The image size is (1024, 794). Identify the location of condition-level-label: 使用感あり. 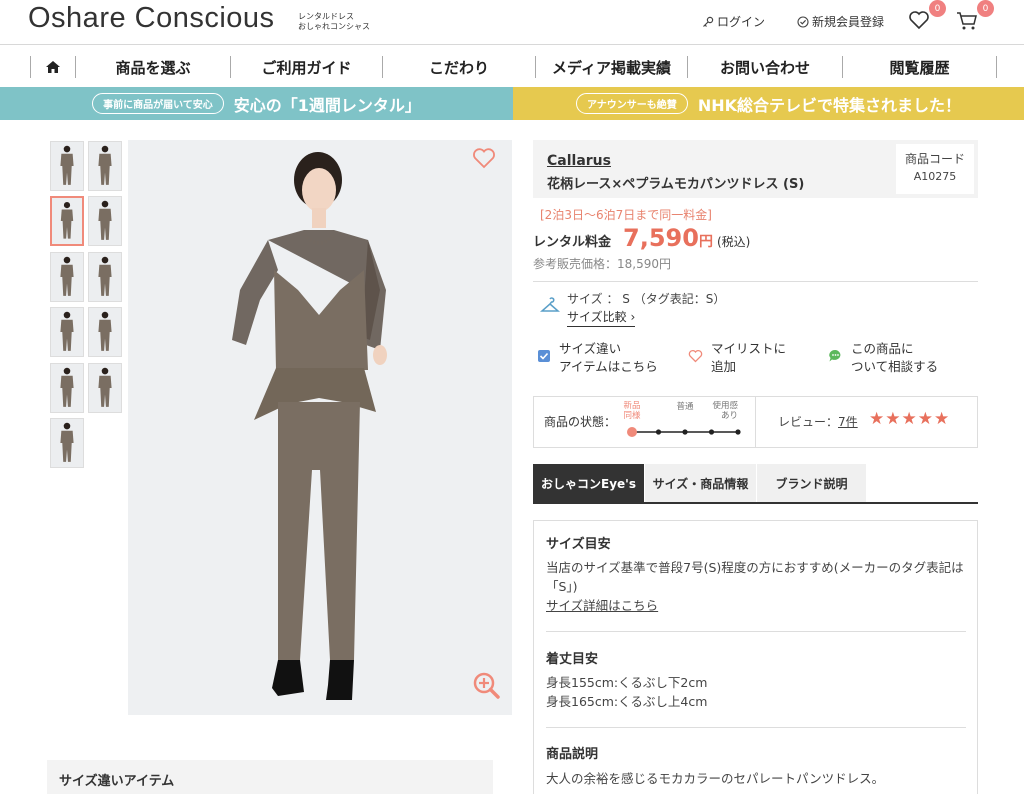
(725, 411).